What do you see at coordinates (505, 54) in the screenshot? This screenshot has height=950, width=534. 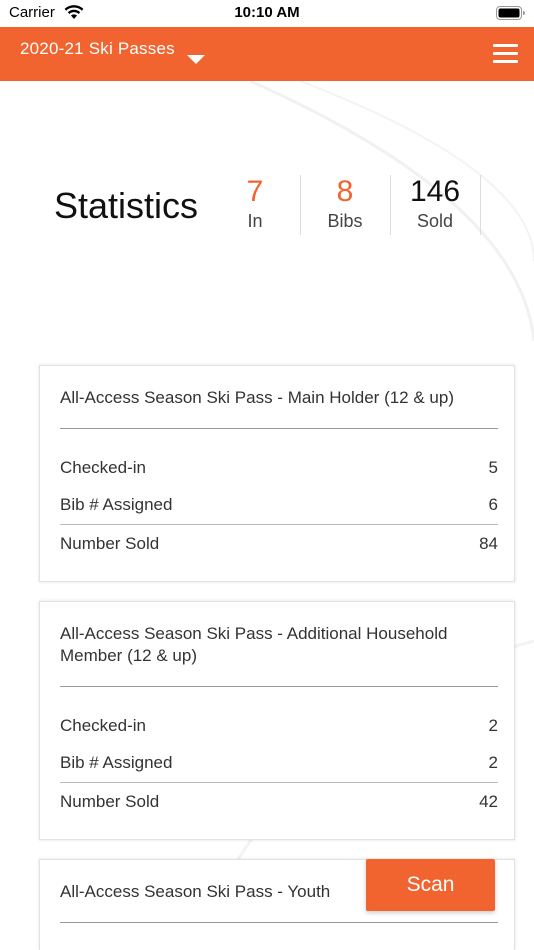 I see `hamburger-menu-icon` at bounding box center [505, 54].